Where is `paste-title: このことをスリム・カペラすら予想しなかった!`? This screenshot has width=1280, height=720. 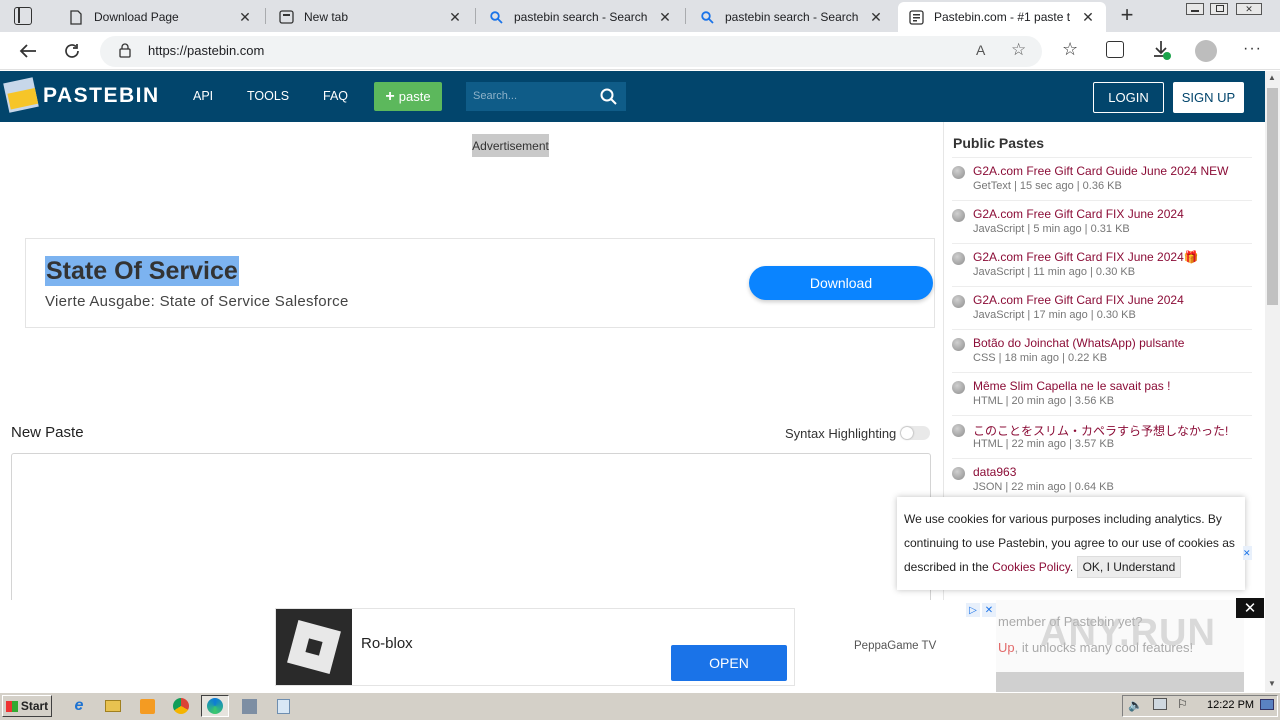 paste-title: このことをスリム・カペラすら予想しなかった! is located at coordinates (1100, 430).